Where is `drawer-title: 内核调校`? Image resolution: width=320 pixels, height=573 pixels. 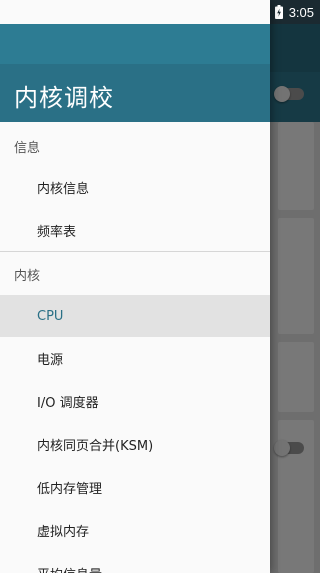 drawer-title: 内核调校 is located at coordinates (64, 98).